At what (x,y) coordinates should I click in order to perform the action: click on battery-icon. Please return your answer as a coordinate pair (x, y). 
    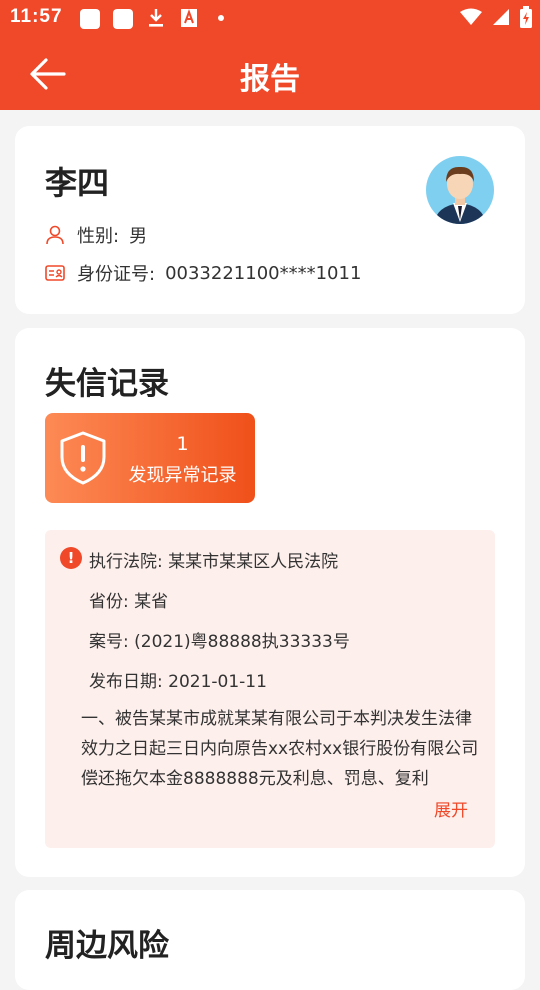
    Looking at the image, I should click on (526, 17).